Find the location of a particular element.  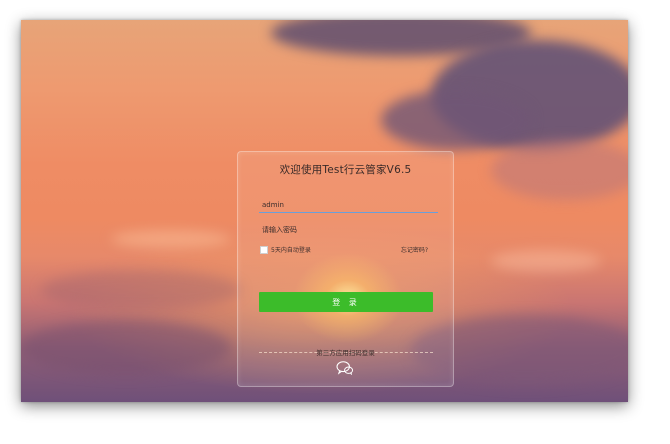

wechat-icon is located at coordinates (345, 368).